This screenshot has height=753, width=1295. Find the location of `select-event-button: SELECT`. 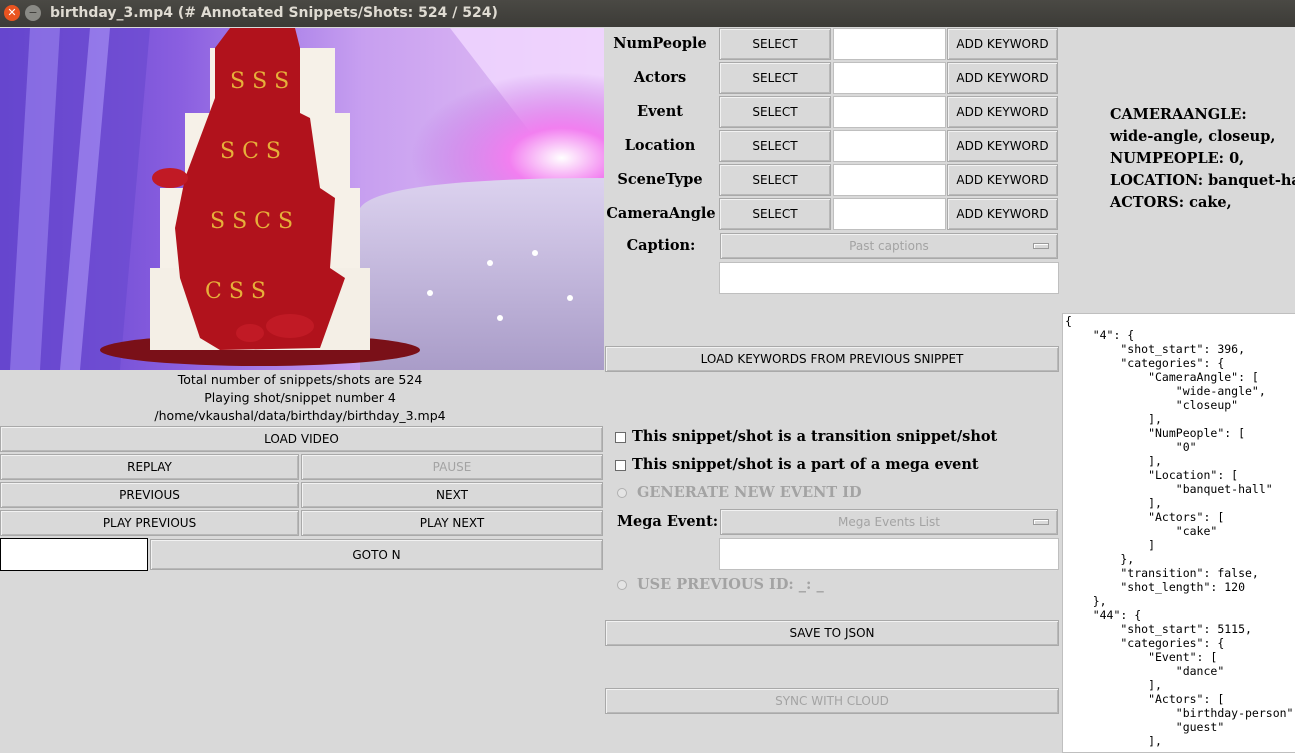

select-event-button: SELECT is located at coordinates (775, 112).